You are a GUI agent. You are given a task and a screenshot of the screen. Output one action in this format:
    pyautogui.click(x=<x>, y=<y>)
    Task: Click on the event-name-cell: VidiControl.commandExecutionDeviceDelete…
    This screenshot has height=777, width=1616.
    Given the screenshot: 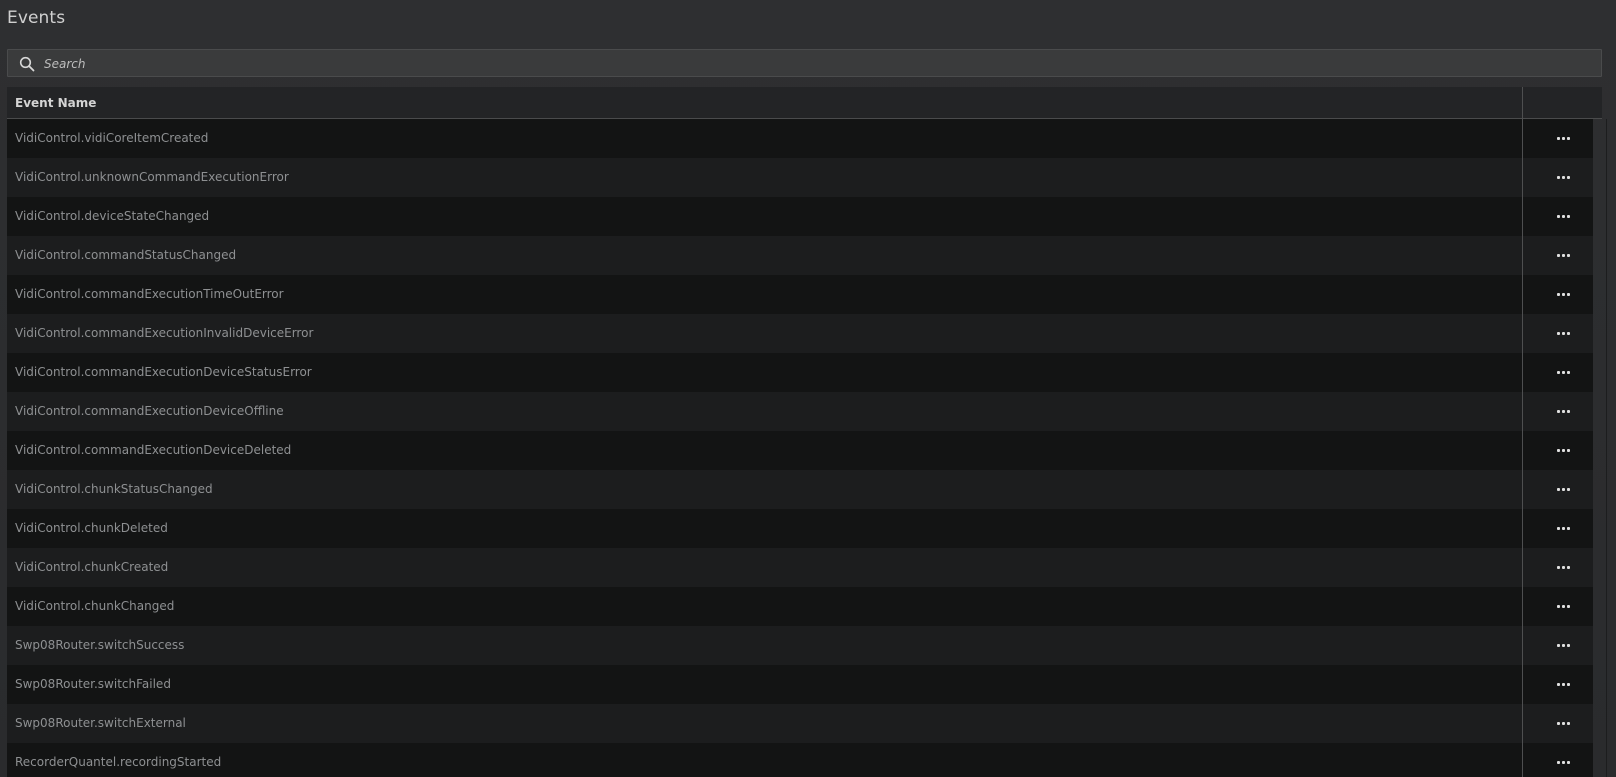 What is the action you would take?
    pyautogui.click(x=153, y=450)
    